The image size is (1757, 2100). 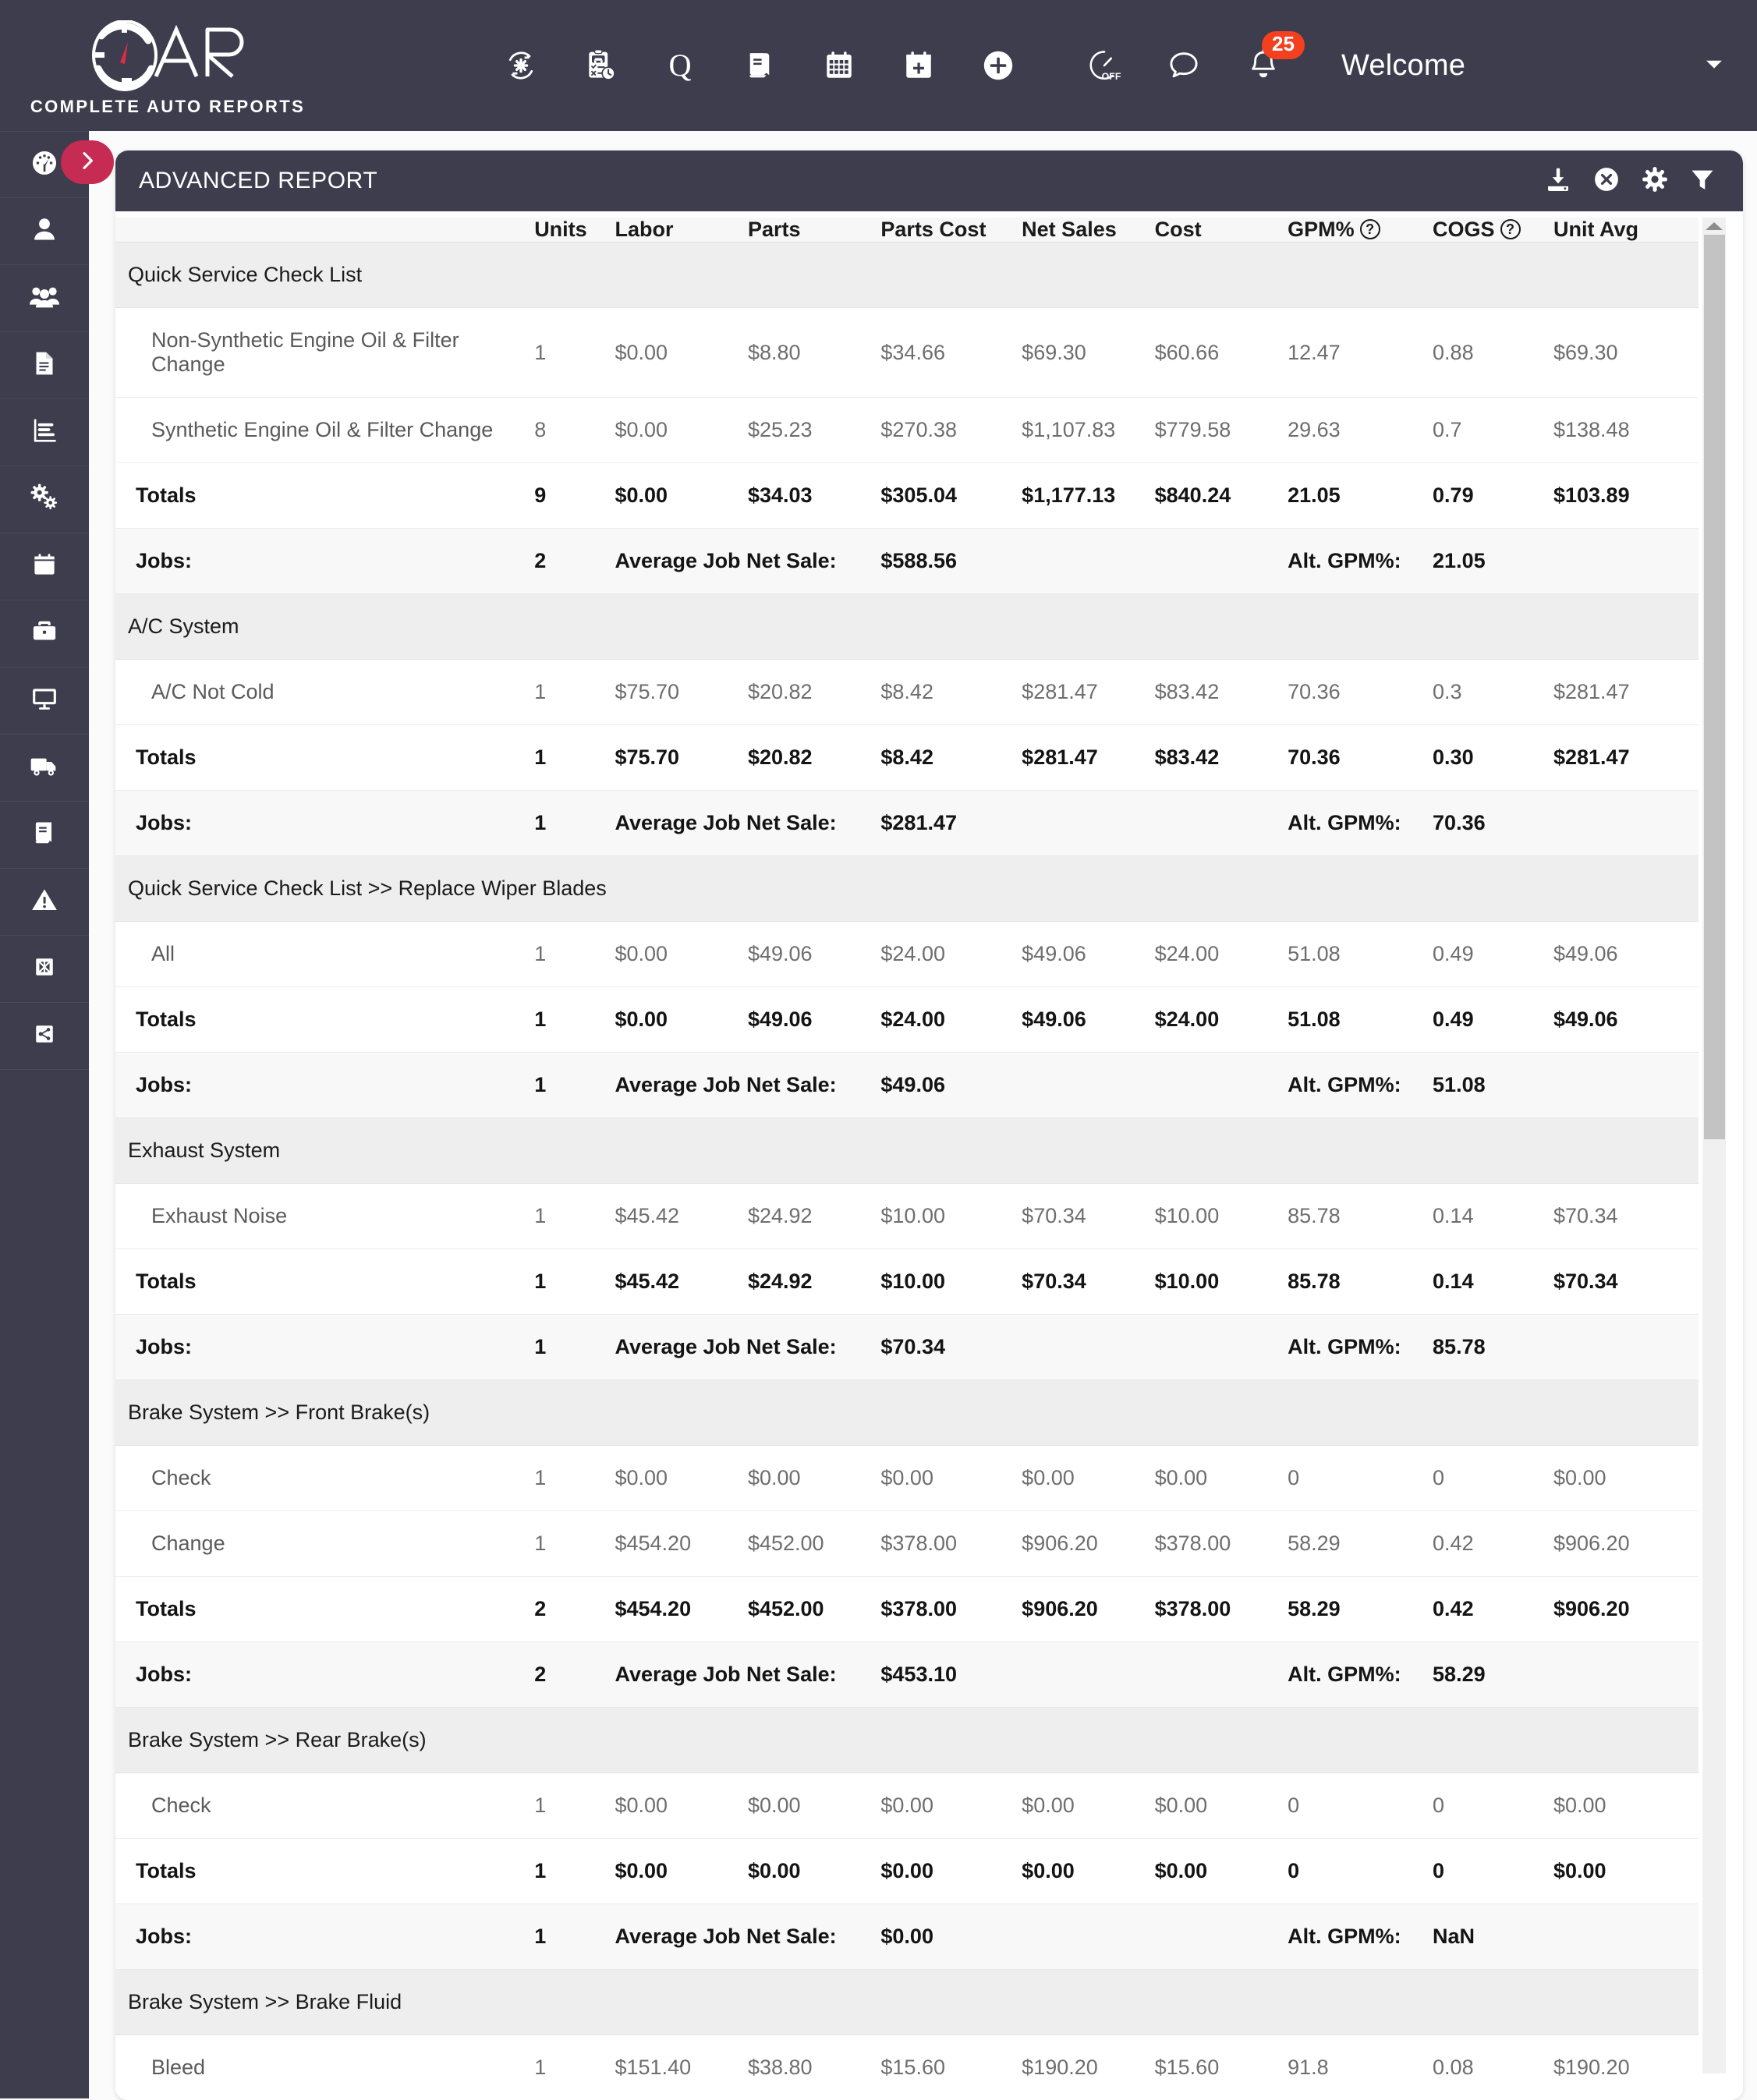 I want to click on sidebar-item-customers, so click(x=44, y=298).